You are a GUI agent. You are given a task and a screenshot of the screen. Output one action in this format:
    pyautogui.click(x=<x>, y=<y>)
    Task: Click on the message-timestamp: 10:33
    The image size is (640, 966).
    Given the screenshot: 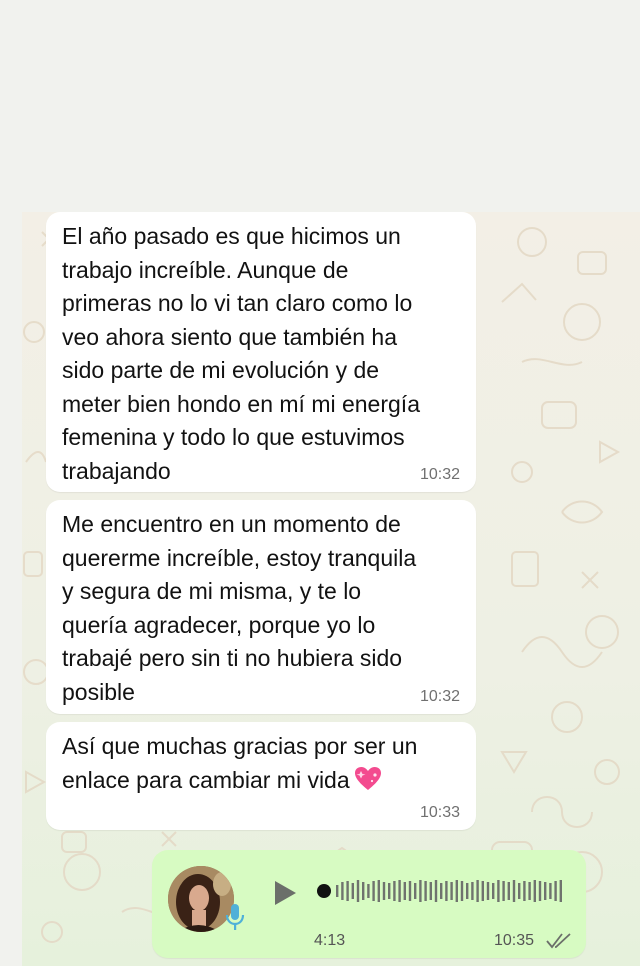 What is the action you would take?
    pyautogui.click(x=439, y=812)
    